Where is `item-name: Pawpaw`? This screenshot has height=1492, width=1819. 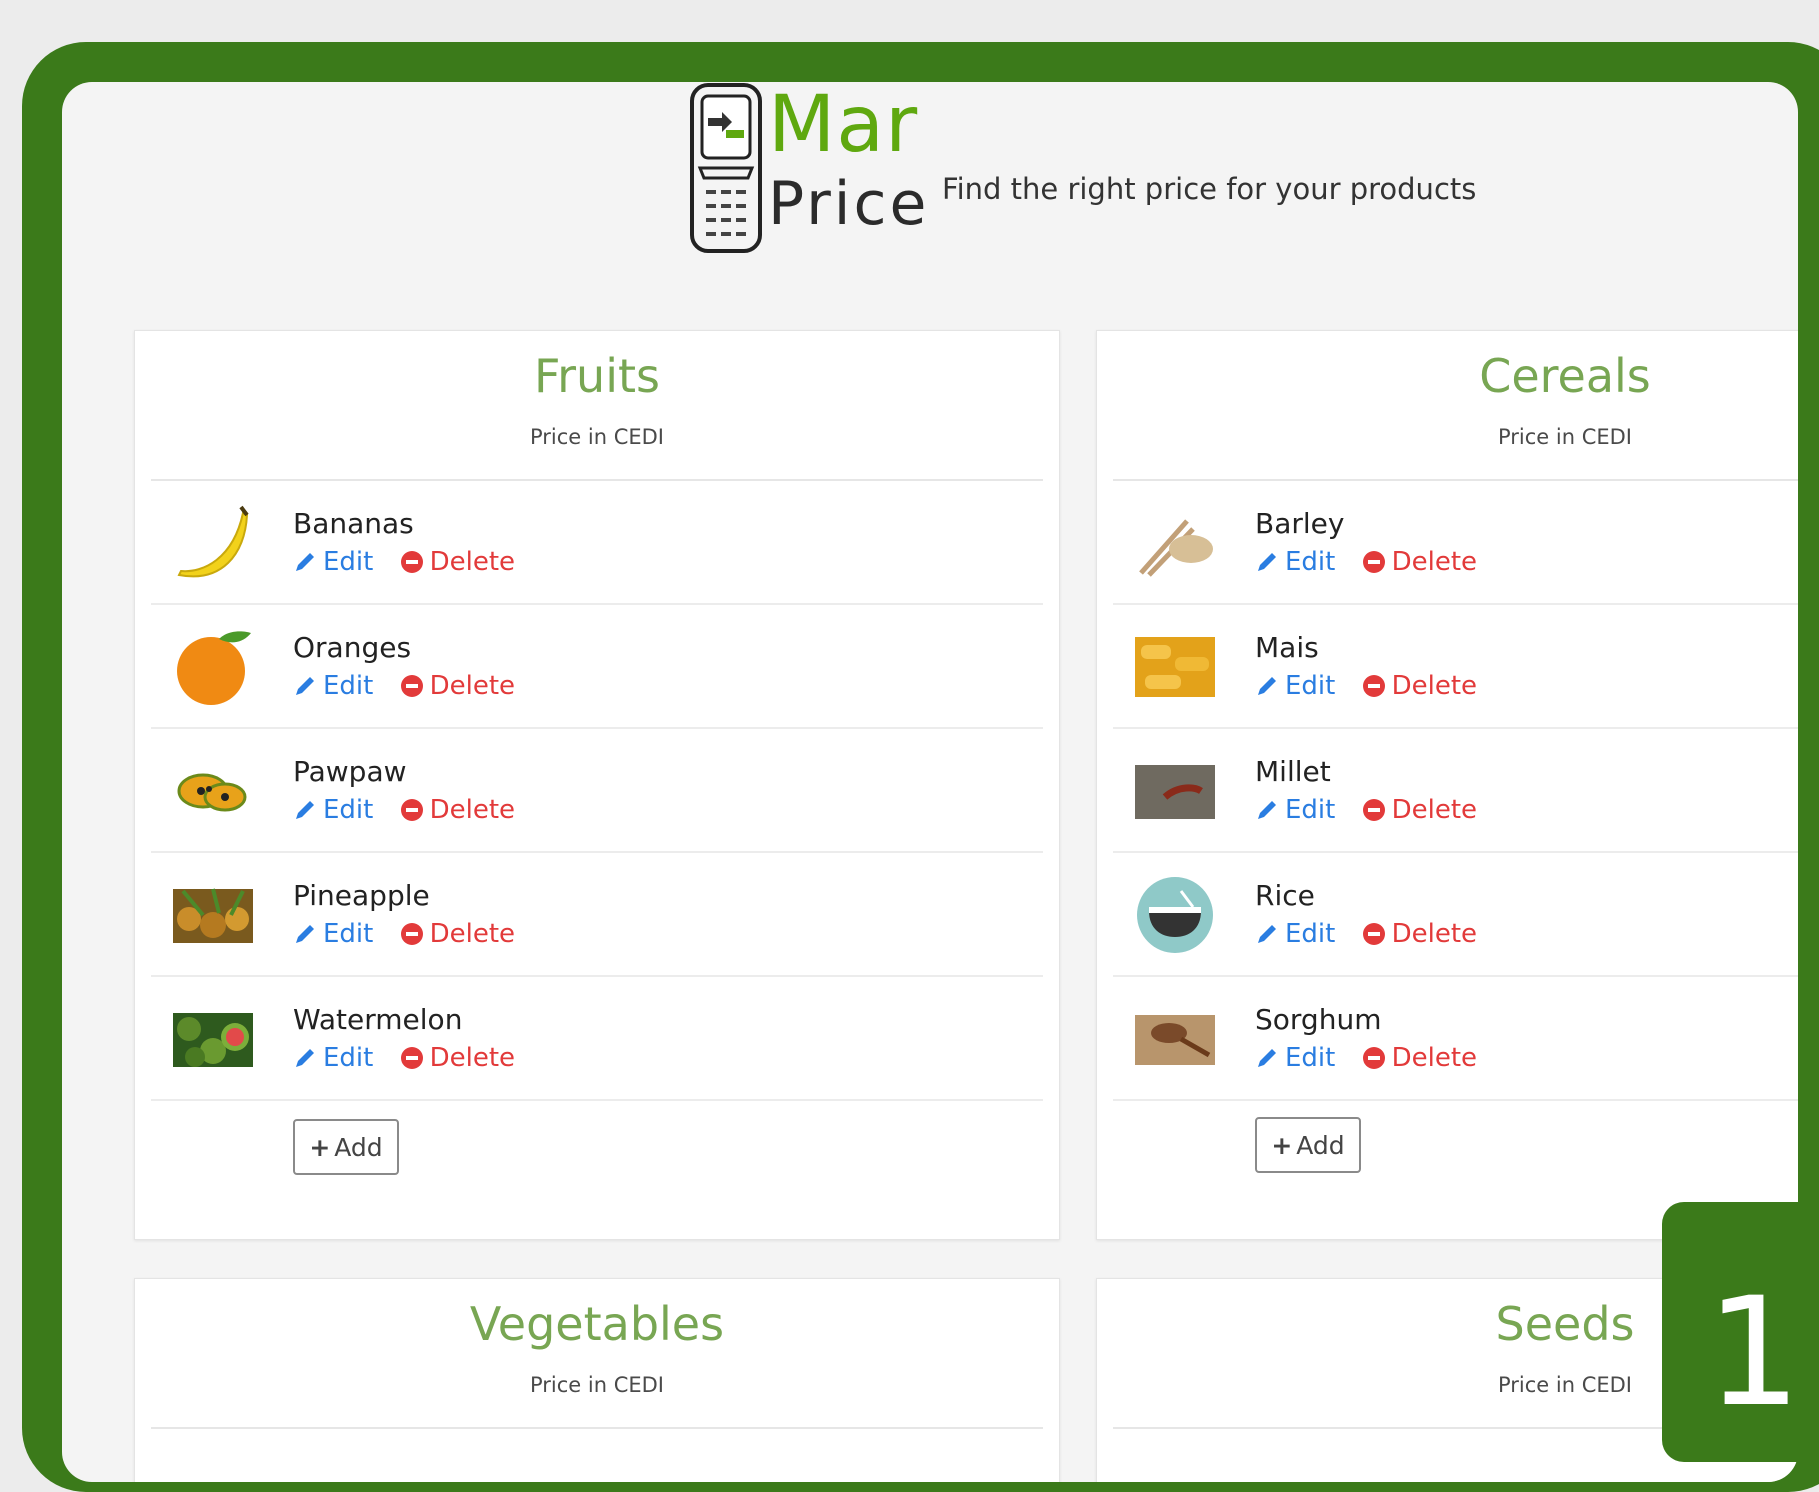 item-name: Pawpaw is located at coordinates (350, 771).